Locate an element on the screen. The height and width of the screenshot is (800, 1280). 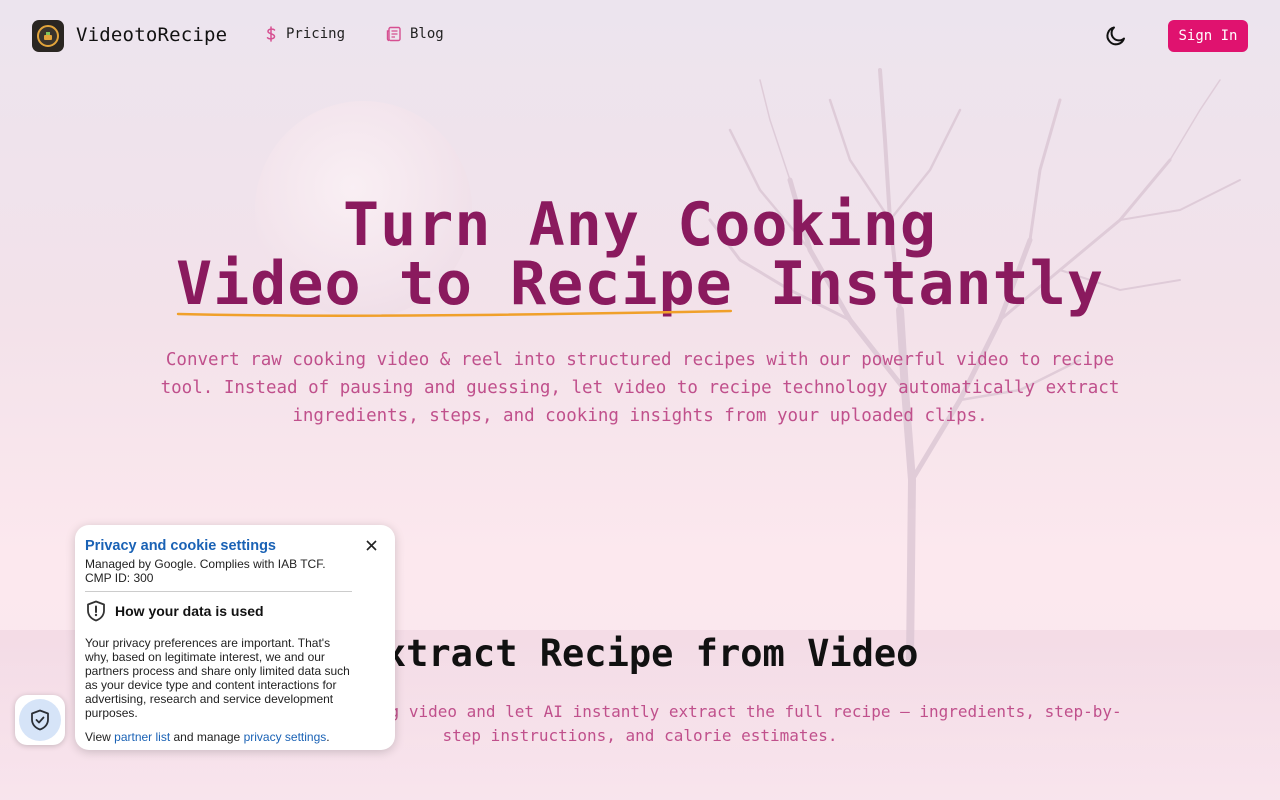
hero-title-line1: Turn Any Cooking is located at coordinates (640, 225).